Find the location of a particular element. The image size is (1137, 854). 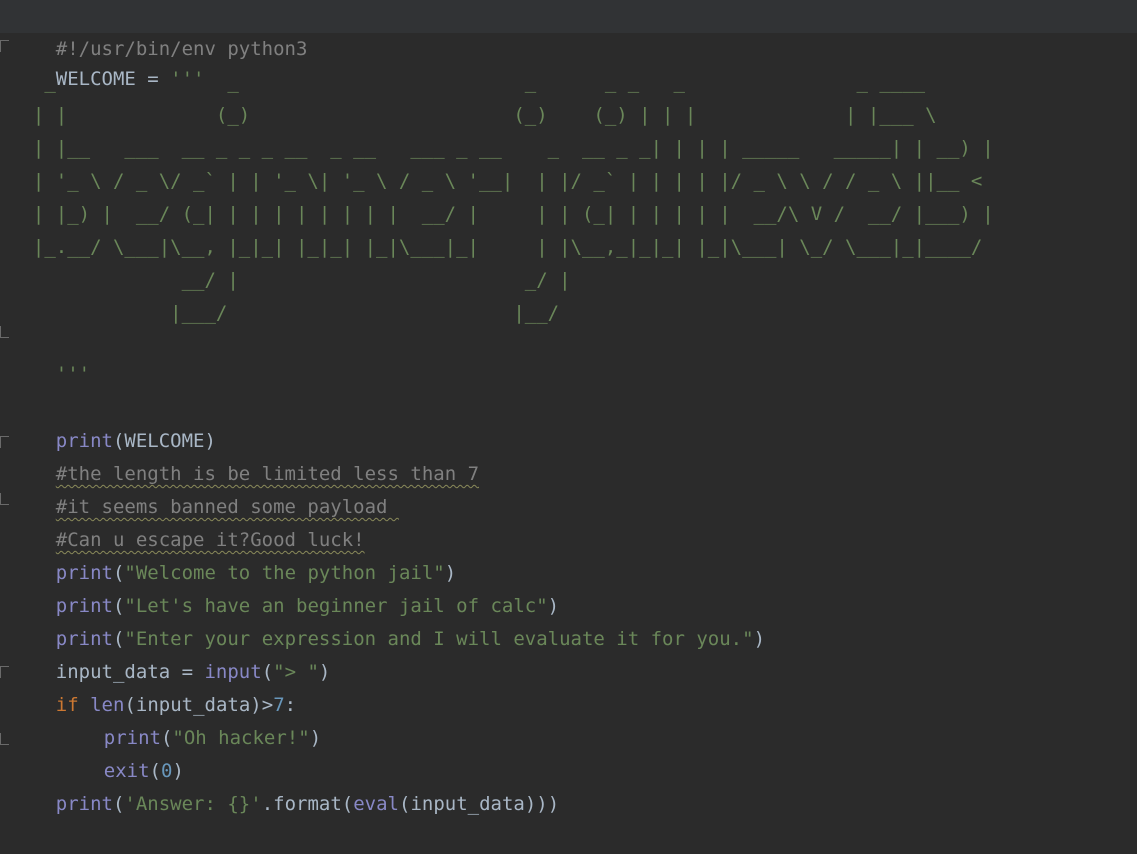

code-line-shebang: #!/usr/bin/env python3 is located at coordinates (568, 30).